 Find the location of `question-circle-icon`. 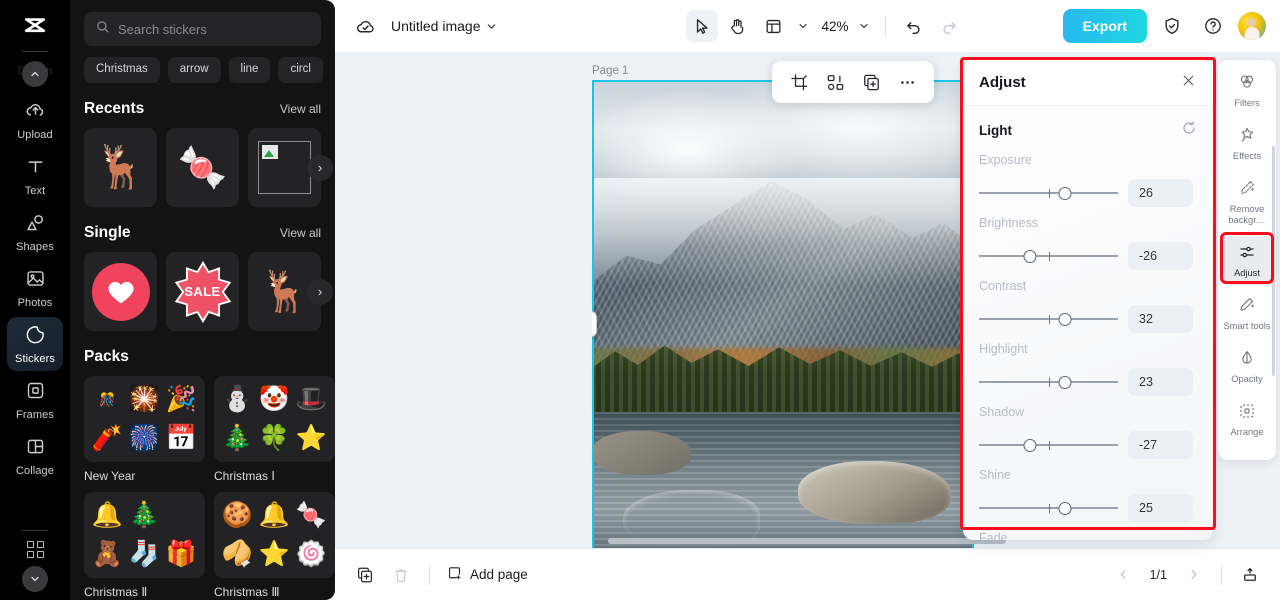

question-circle-icon is located at coordinates (1213, 26).